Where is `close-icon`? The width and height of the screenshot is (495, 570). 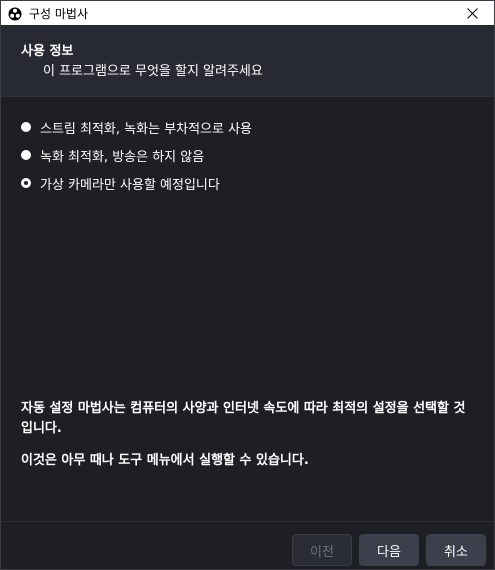
close-icon is located at coordinates (472, 13).